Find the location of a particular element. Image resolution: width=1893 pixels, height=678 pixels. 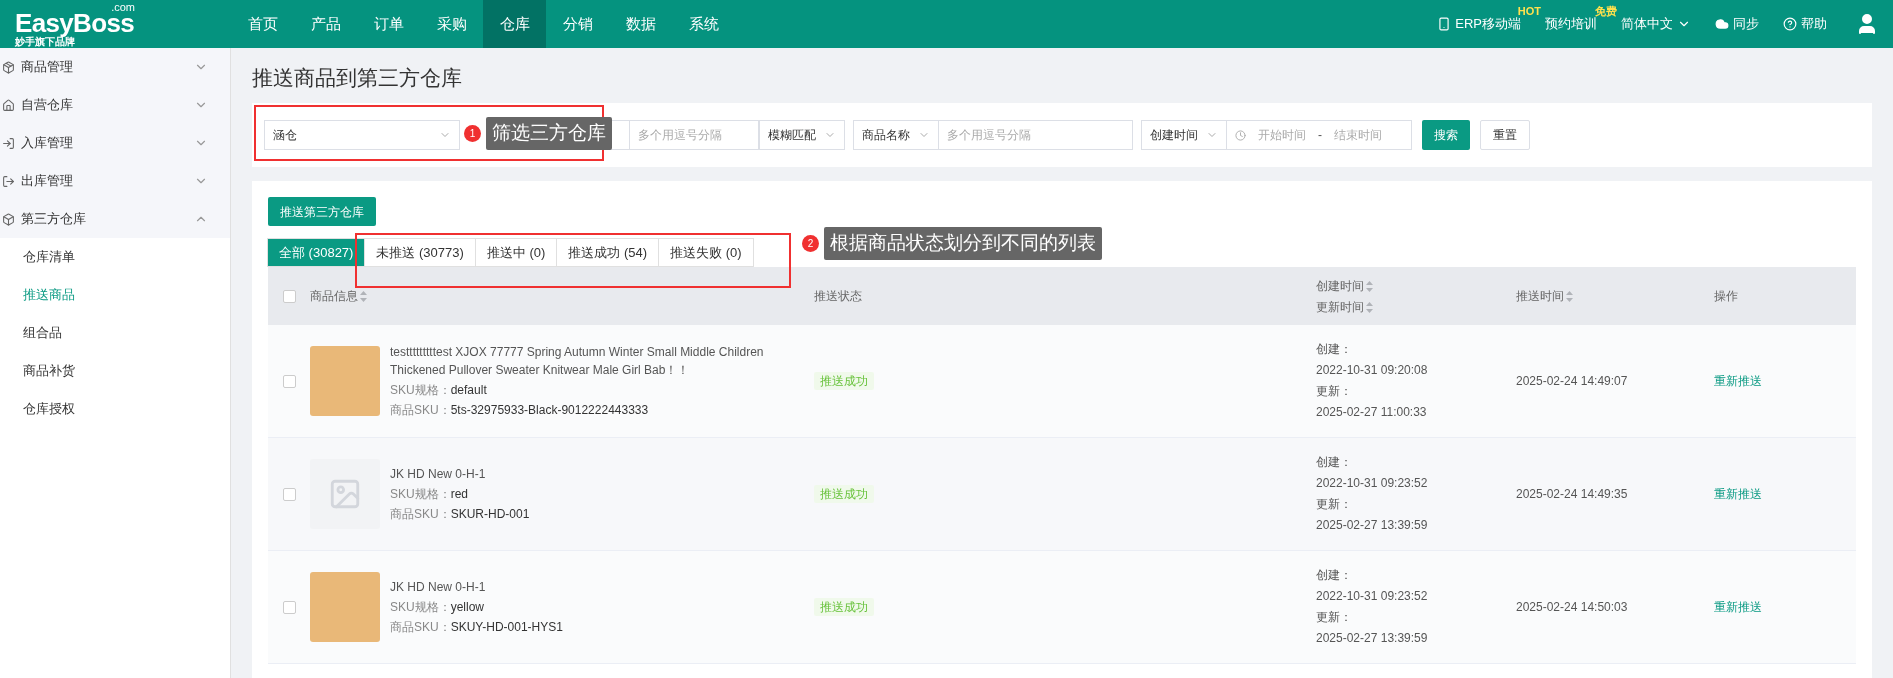

push-button: 推送第三方仓库 is located at coordinates (322, 211).